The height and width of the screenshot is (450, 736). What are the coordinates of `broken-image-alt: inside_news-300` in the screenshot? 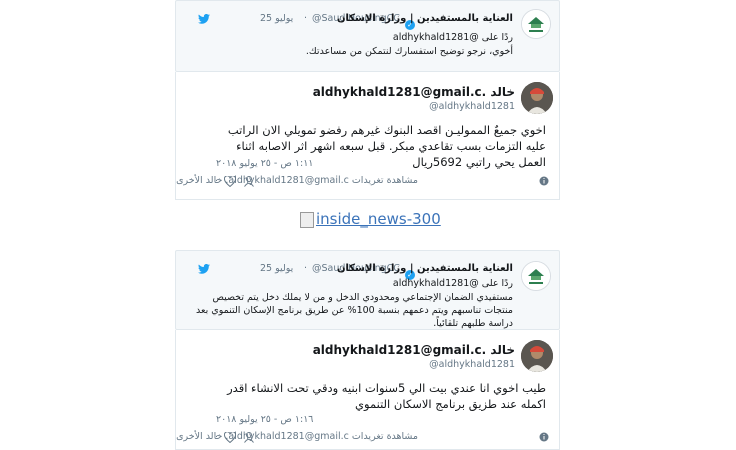 It's located at (378, 219).